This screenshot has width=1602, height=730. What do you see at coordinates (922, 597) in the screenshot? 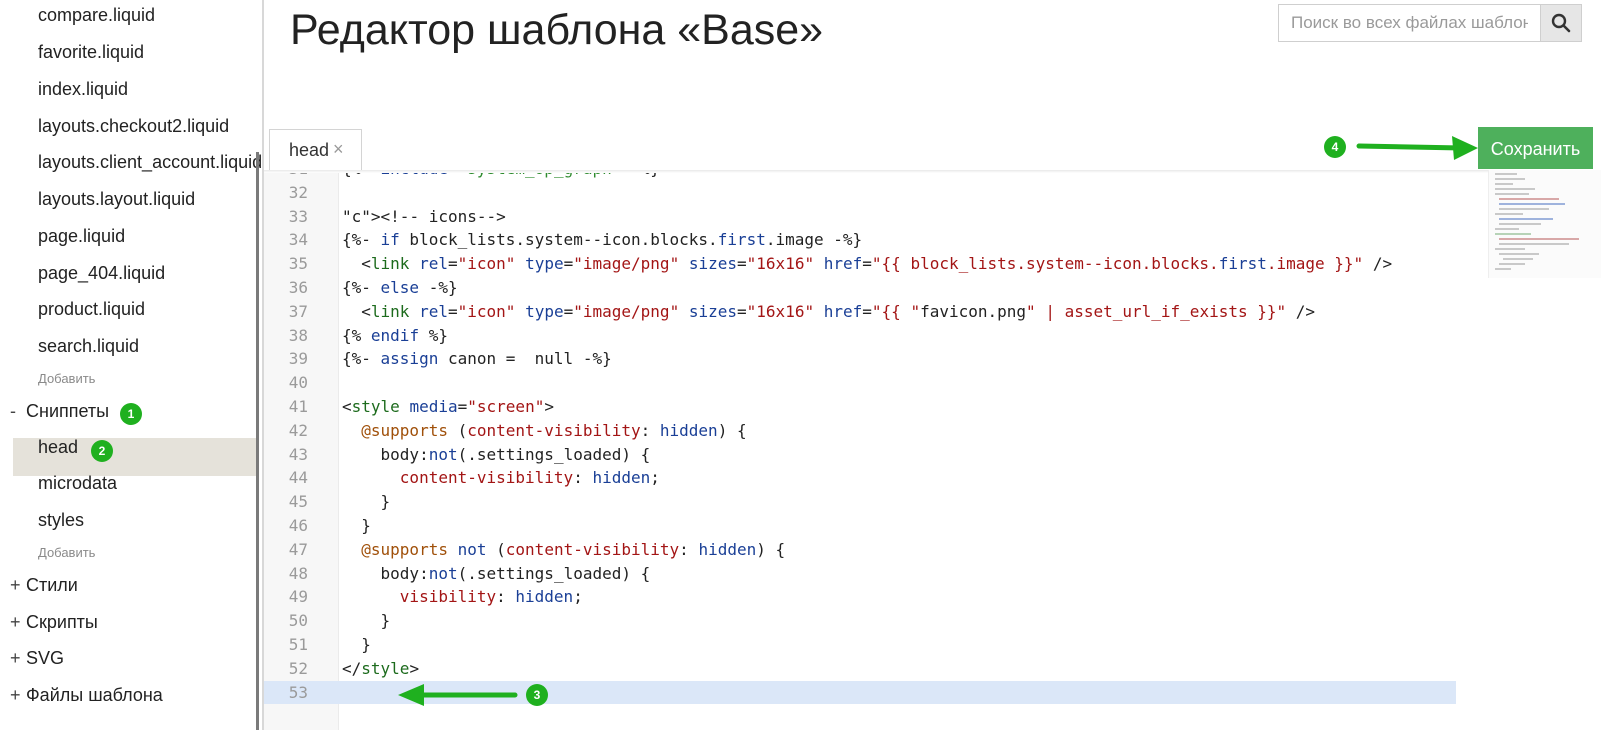
I see `code-line: 49 visibility: hidden;` at bounding box center [922, 597].